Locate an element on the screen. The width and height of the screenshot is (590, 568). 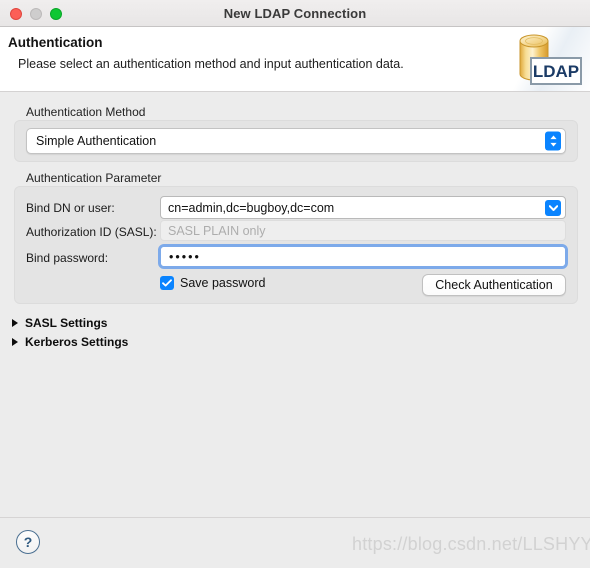
auth-method-group-label: Authentication Method is located at coordinates (86, 112).